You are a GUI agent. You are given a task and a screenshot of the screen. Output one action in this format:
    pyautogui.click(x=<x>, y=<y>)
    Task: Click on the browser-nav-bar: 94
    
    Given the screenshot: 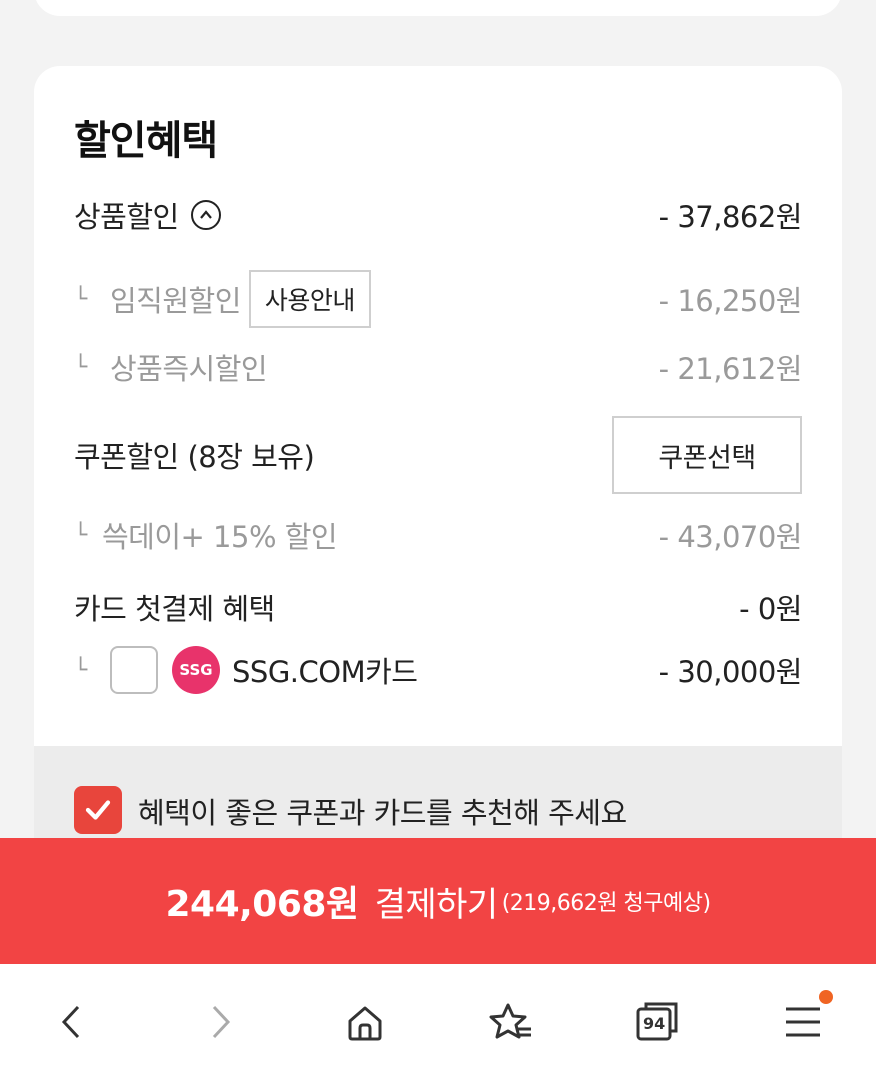 What is the action you would take?
    pyautogui.click(x=438, y=1022)
    